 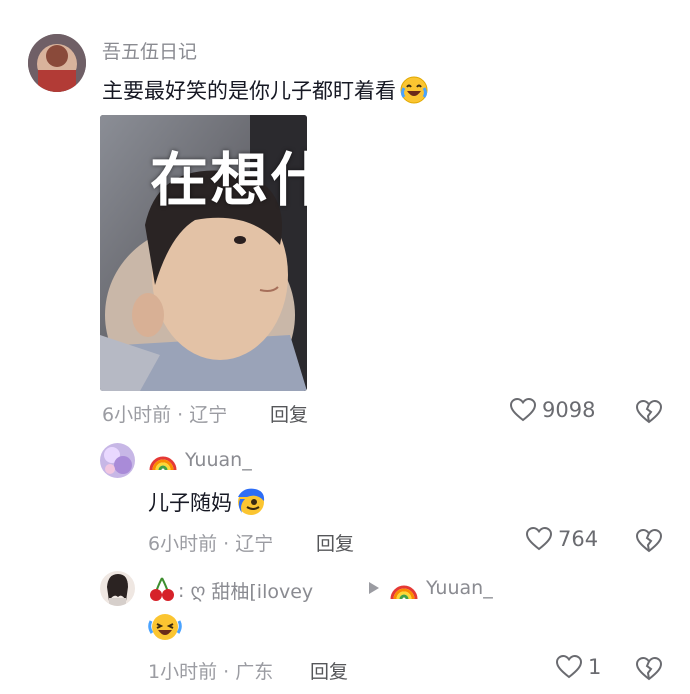 I want to click on reply2-username-prefix: : ღ, so click(x=192, y=590).